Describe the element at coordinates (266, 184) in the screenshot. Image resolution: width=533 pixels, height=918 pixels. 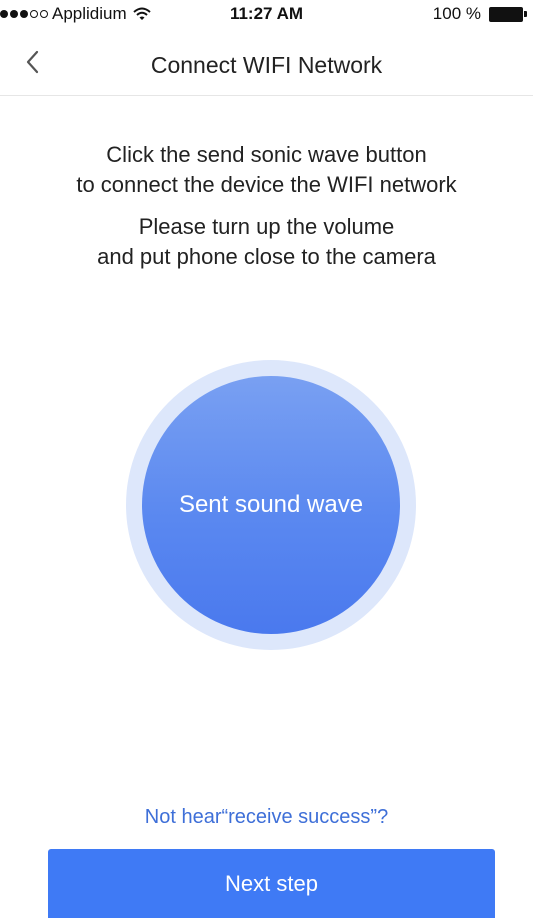
I see `instruction-line: to connect the device the WIFI network` at that location.